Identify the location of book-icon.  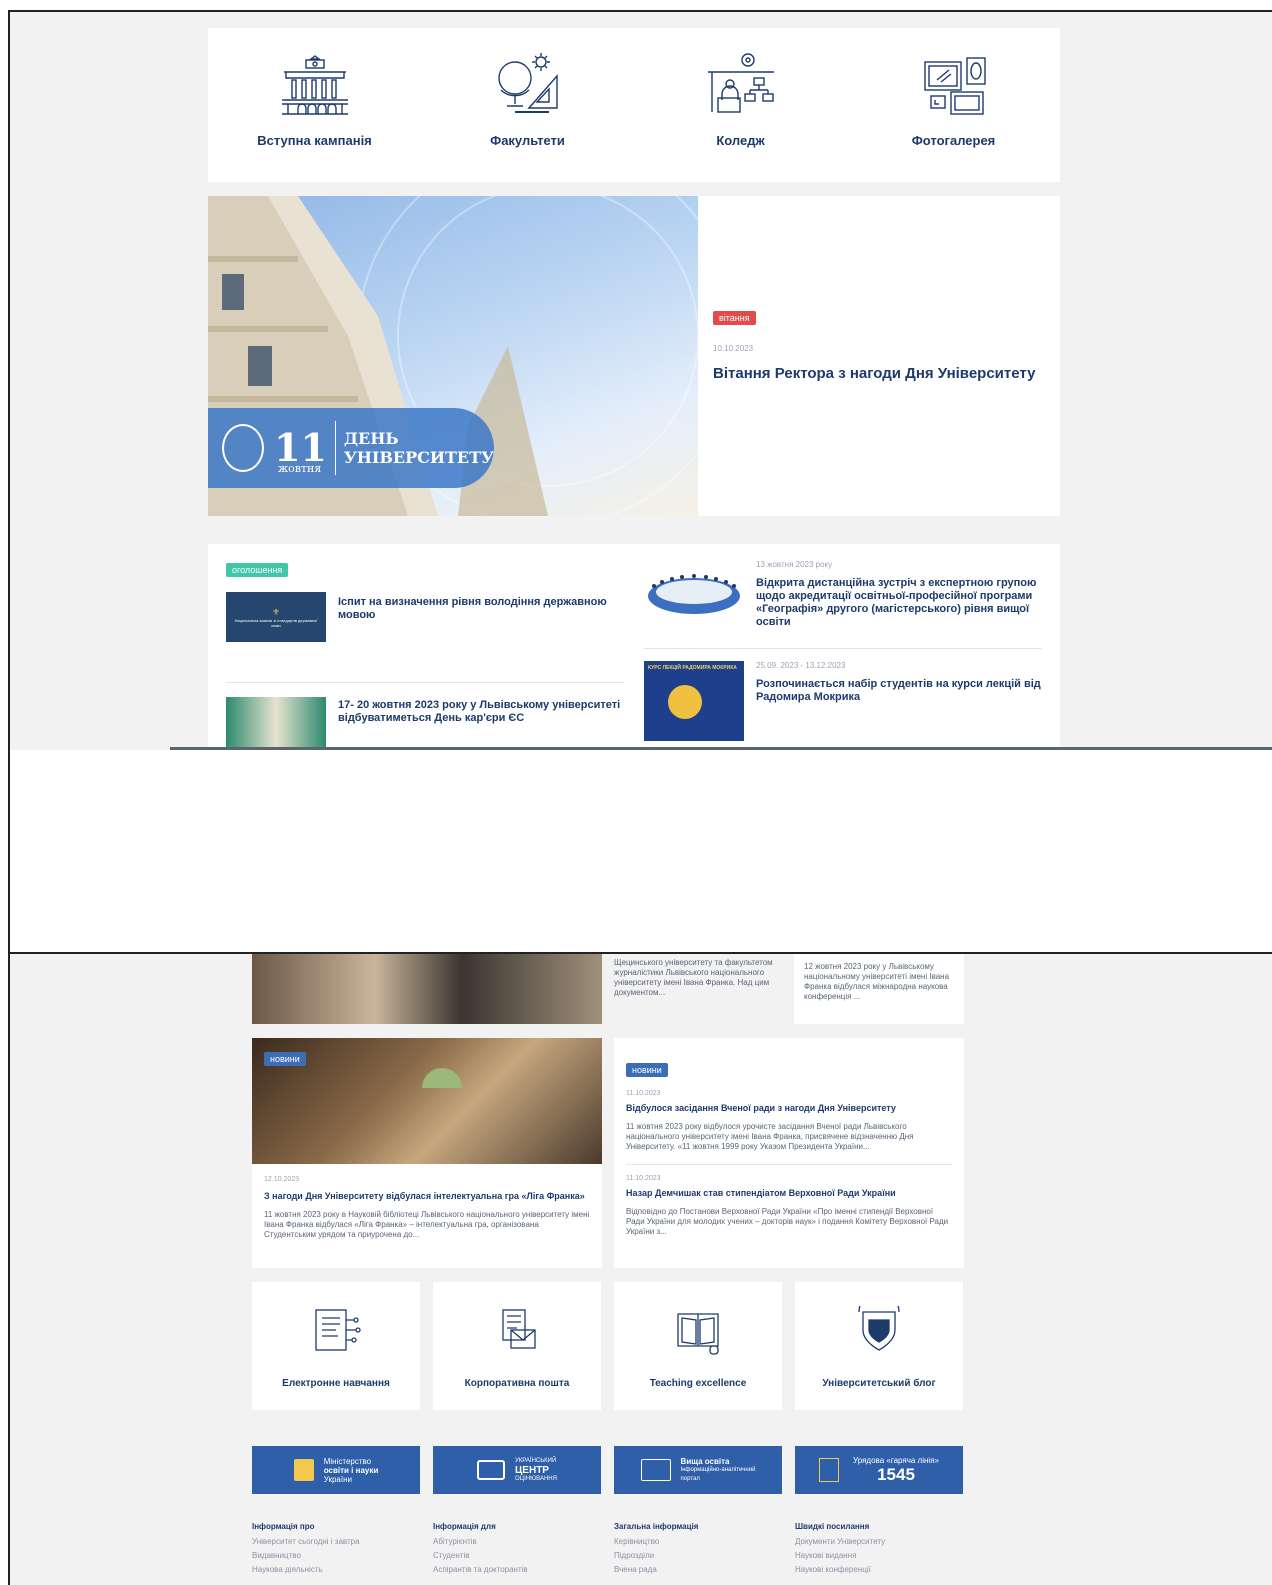
(698, 1334).